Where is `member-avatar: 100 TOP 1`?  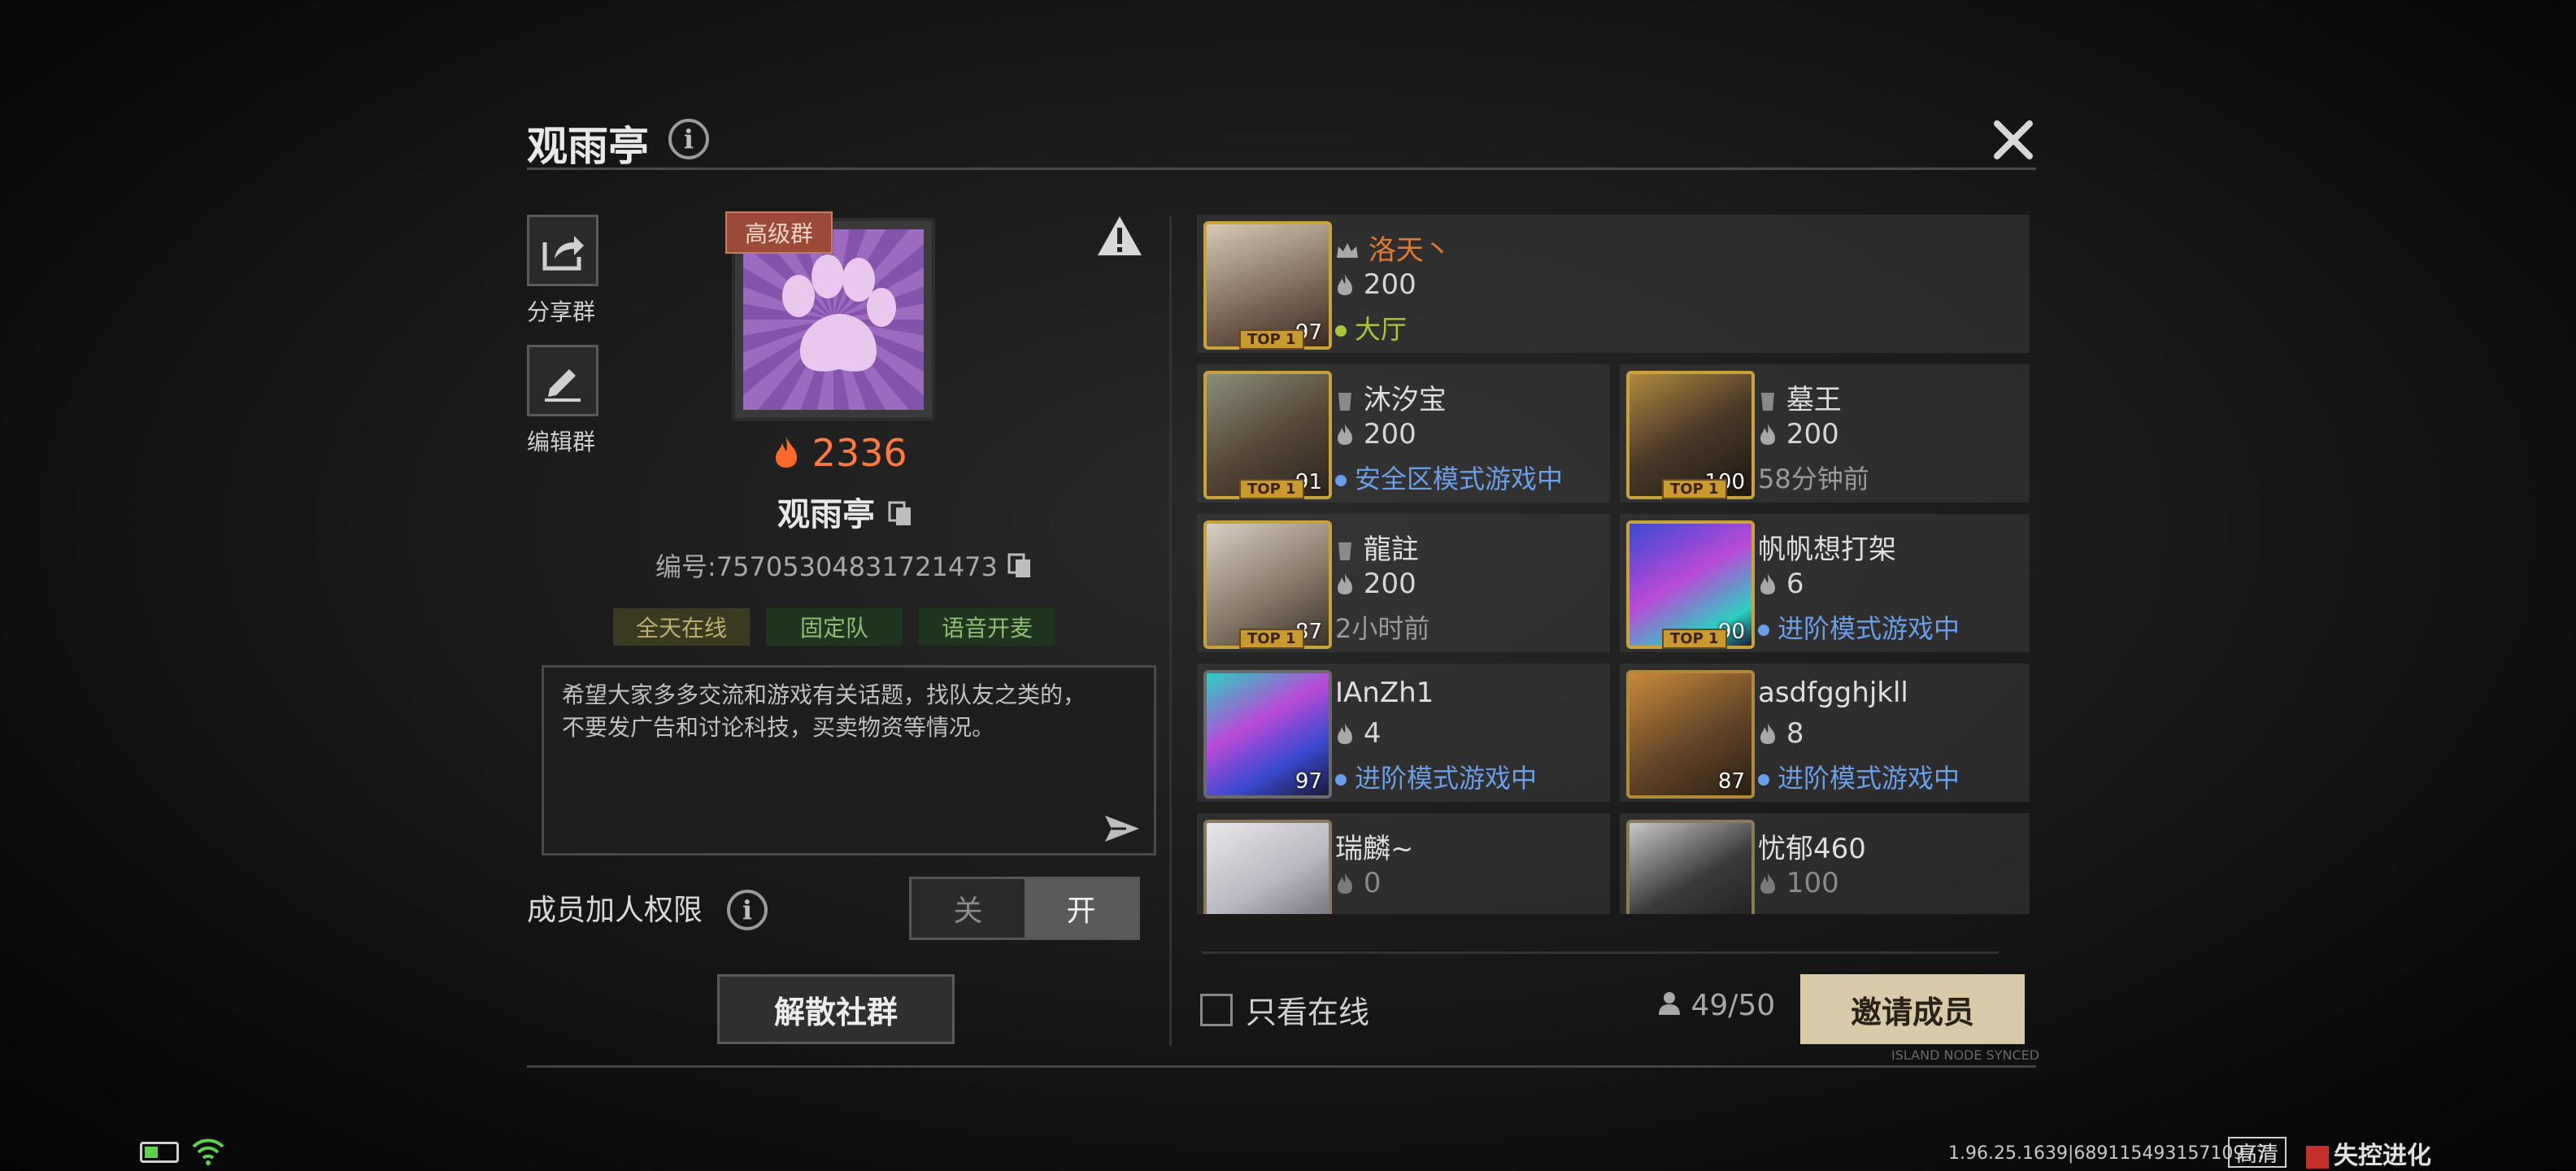
member-avatar: 100 TOP 1 is located at coordinates (1690, 435).